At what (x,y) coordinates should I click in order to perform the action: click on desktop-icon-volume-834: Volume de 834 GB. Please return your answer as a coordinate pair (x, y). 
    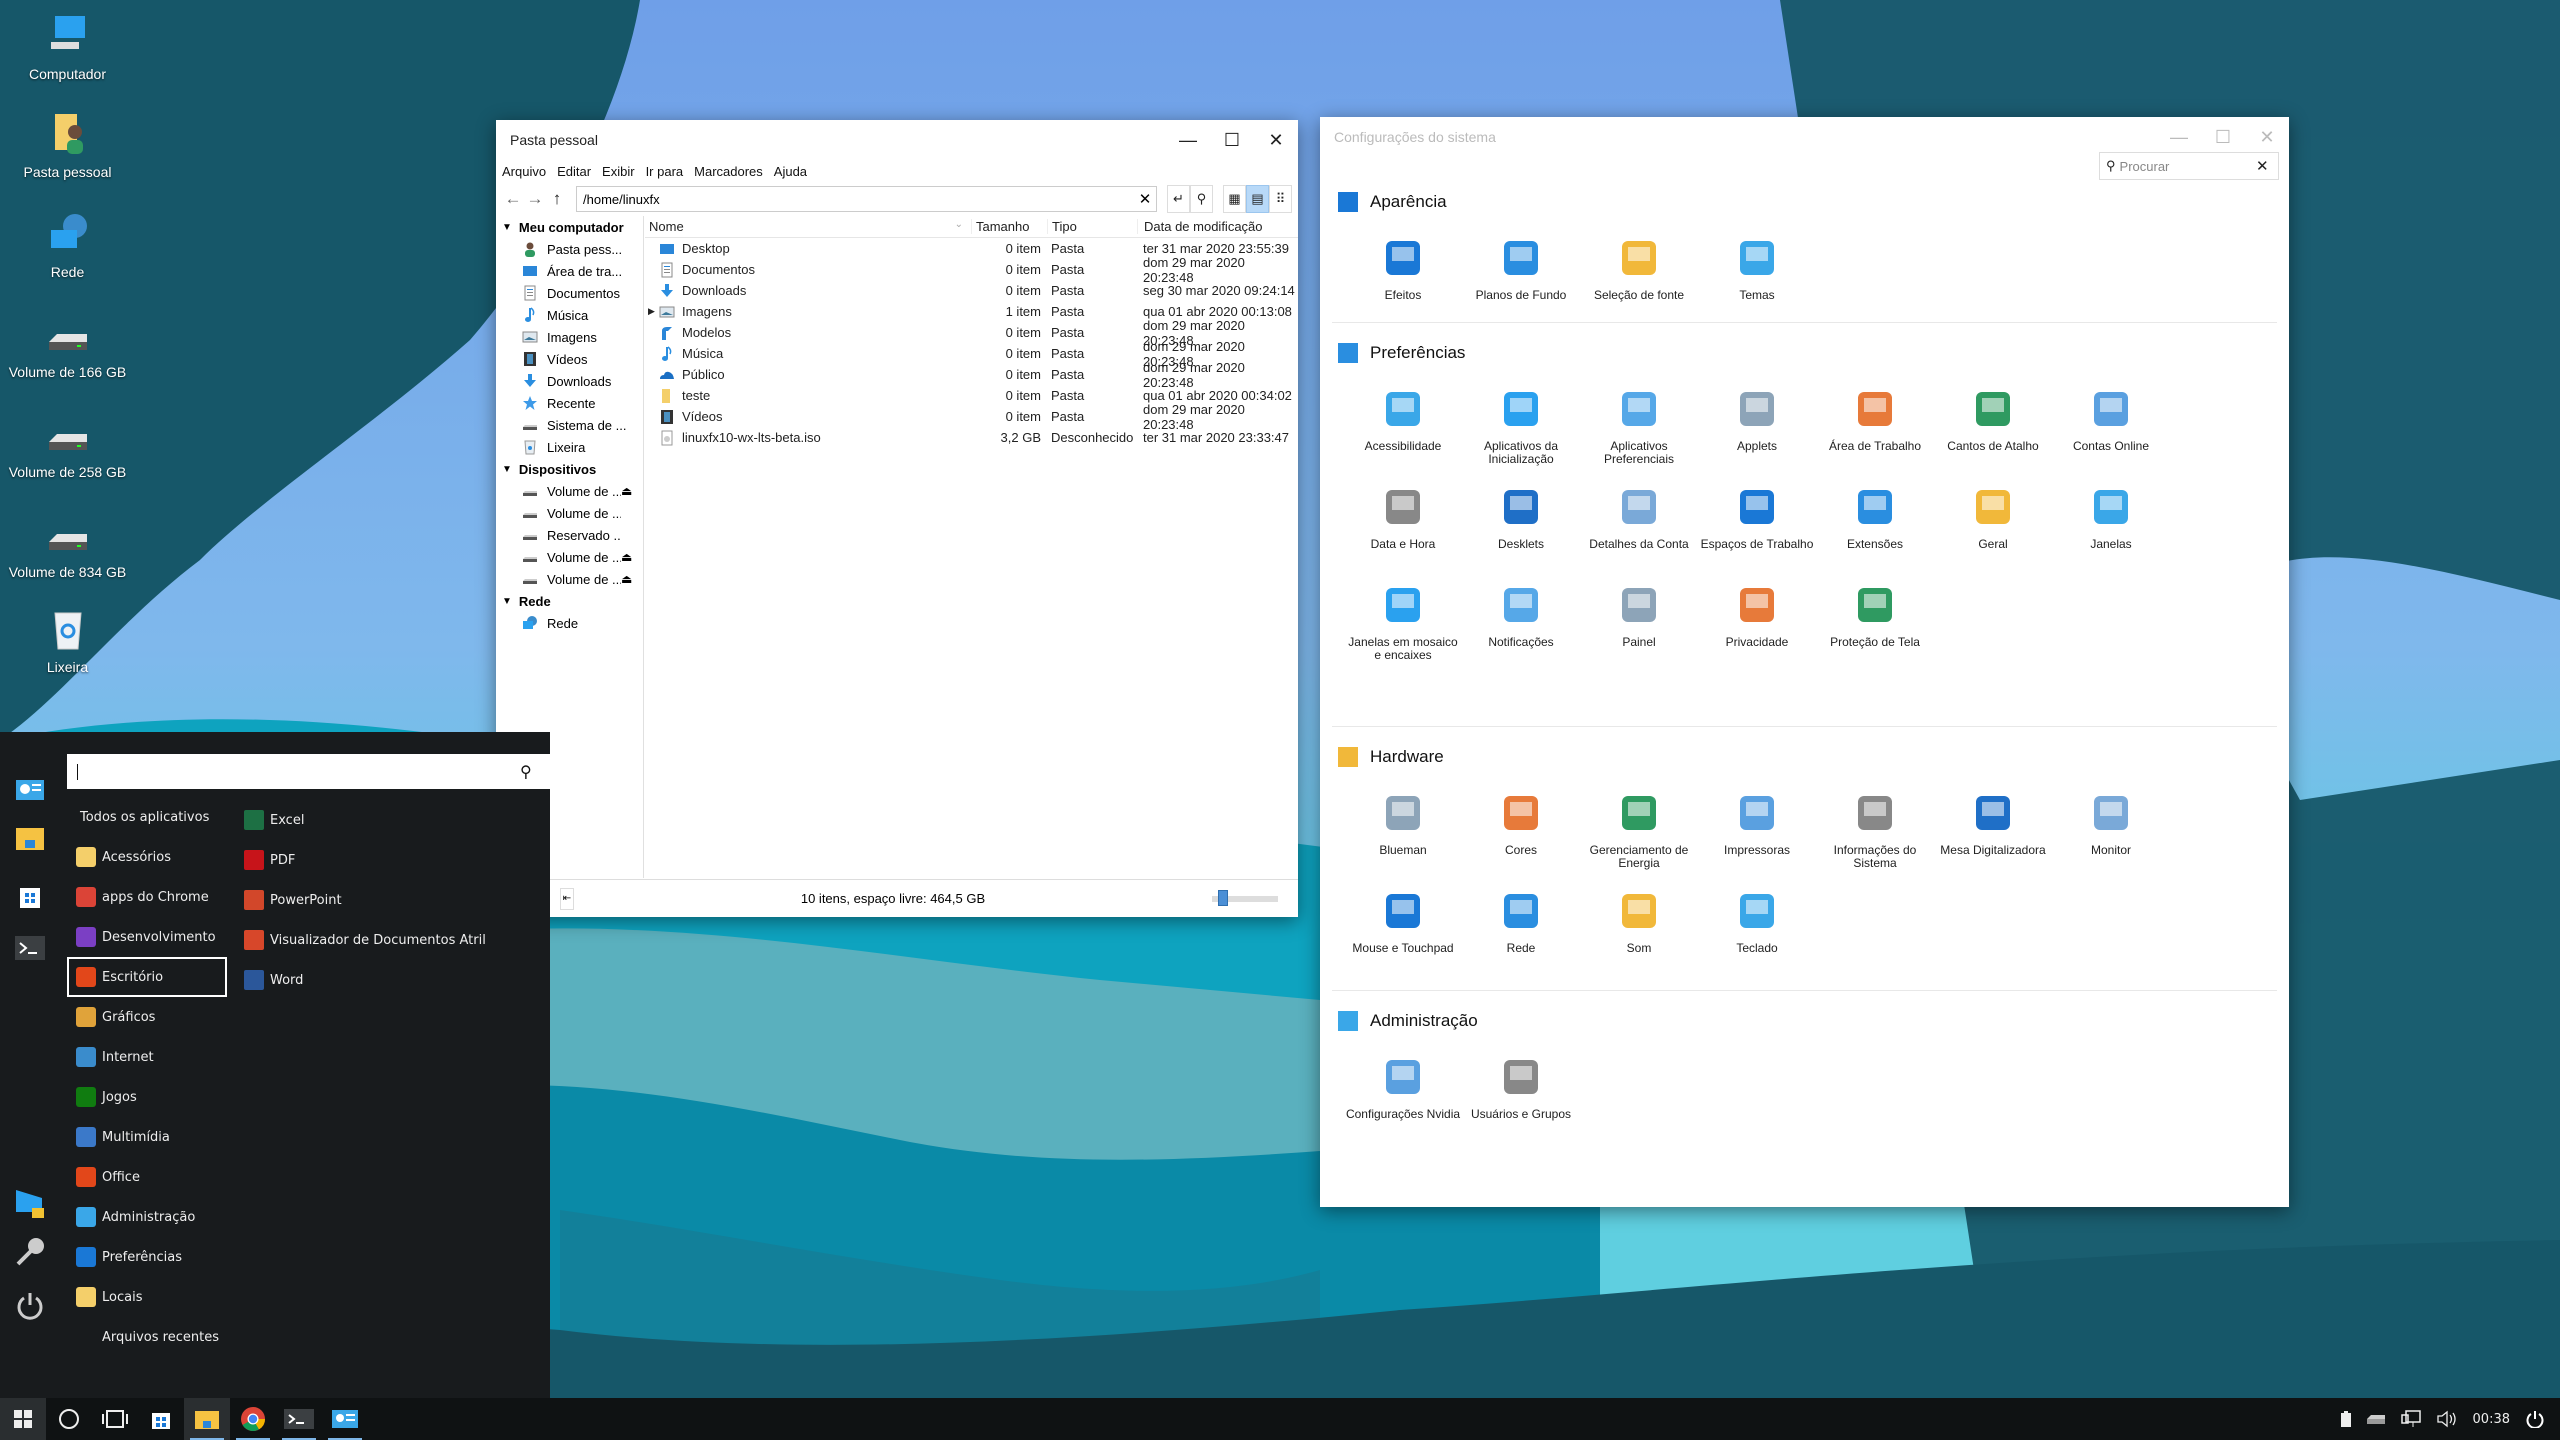
    Looking at the image, I should click on (67, 545).